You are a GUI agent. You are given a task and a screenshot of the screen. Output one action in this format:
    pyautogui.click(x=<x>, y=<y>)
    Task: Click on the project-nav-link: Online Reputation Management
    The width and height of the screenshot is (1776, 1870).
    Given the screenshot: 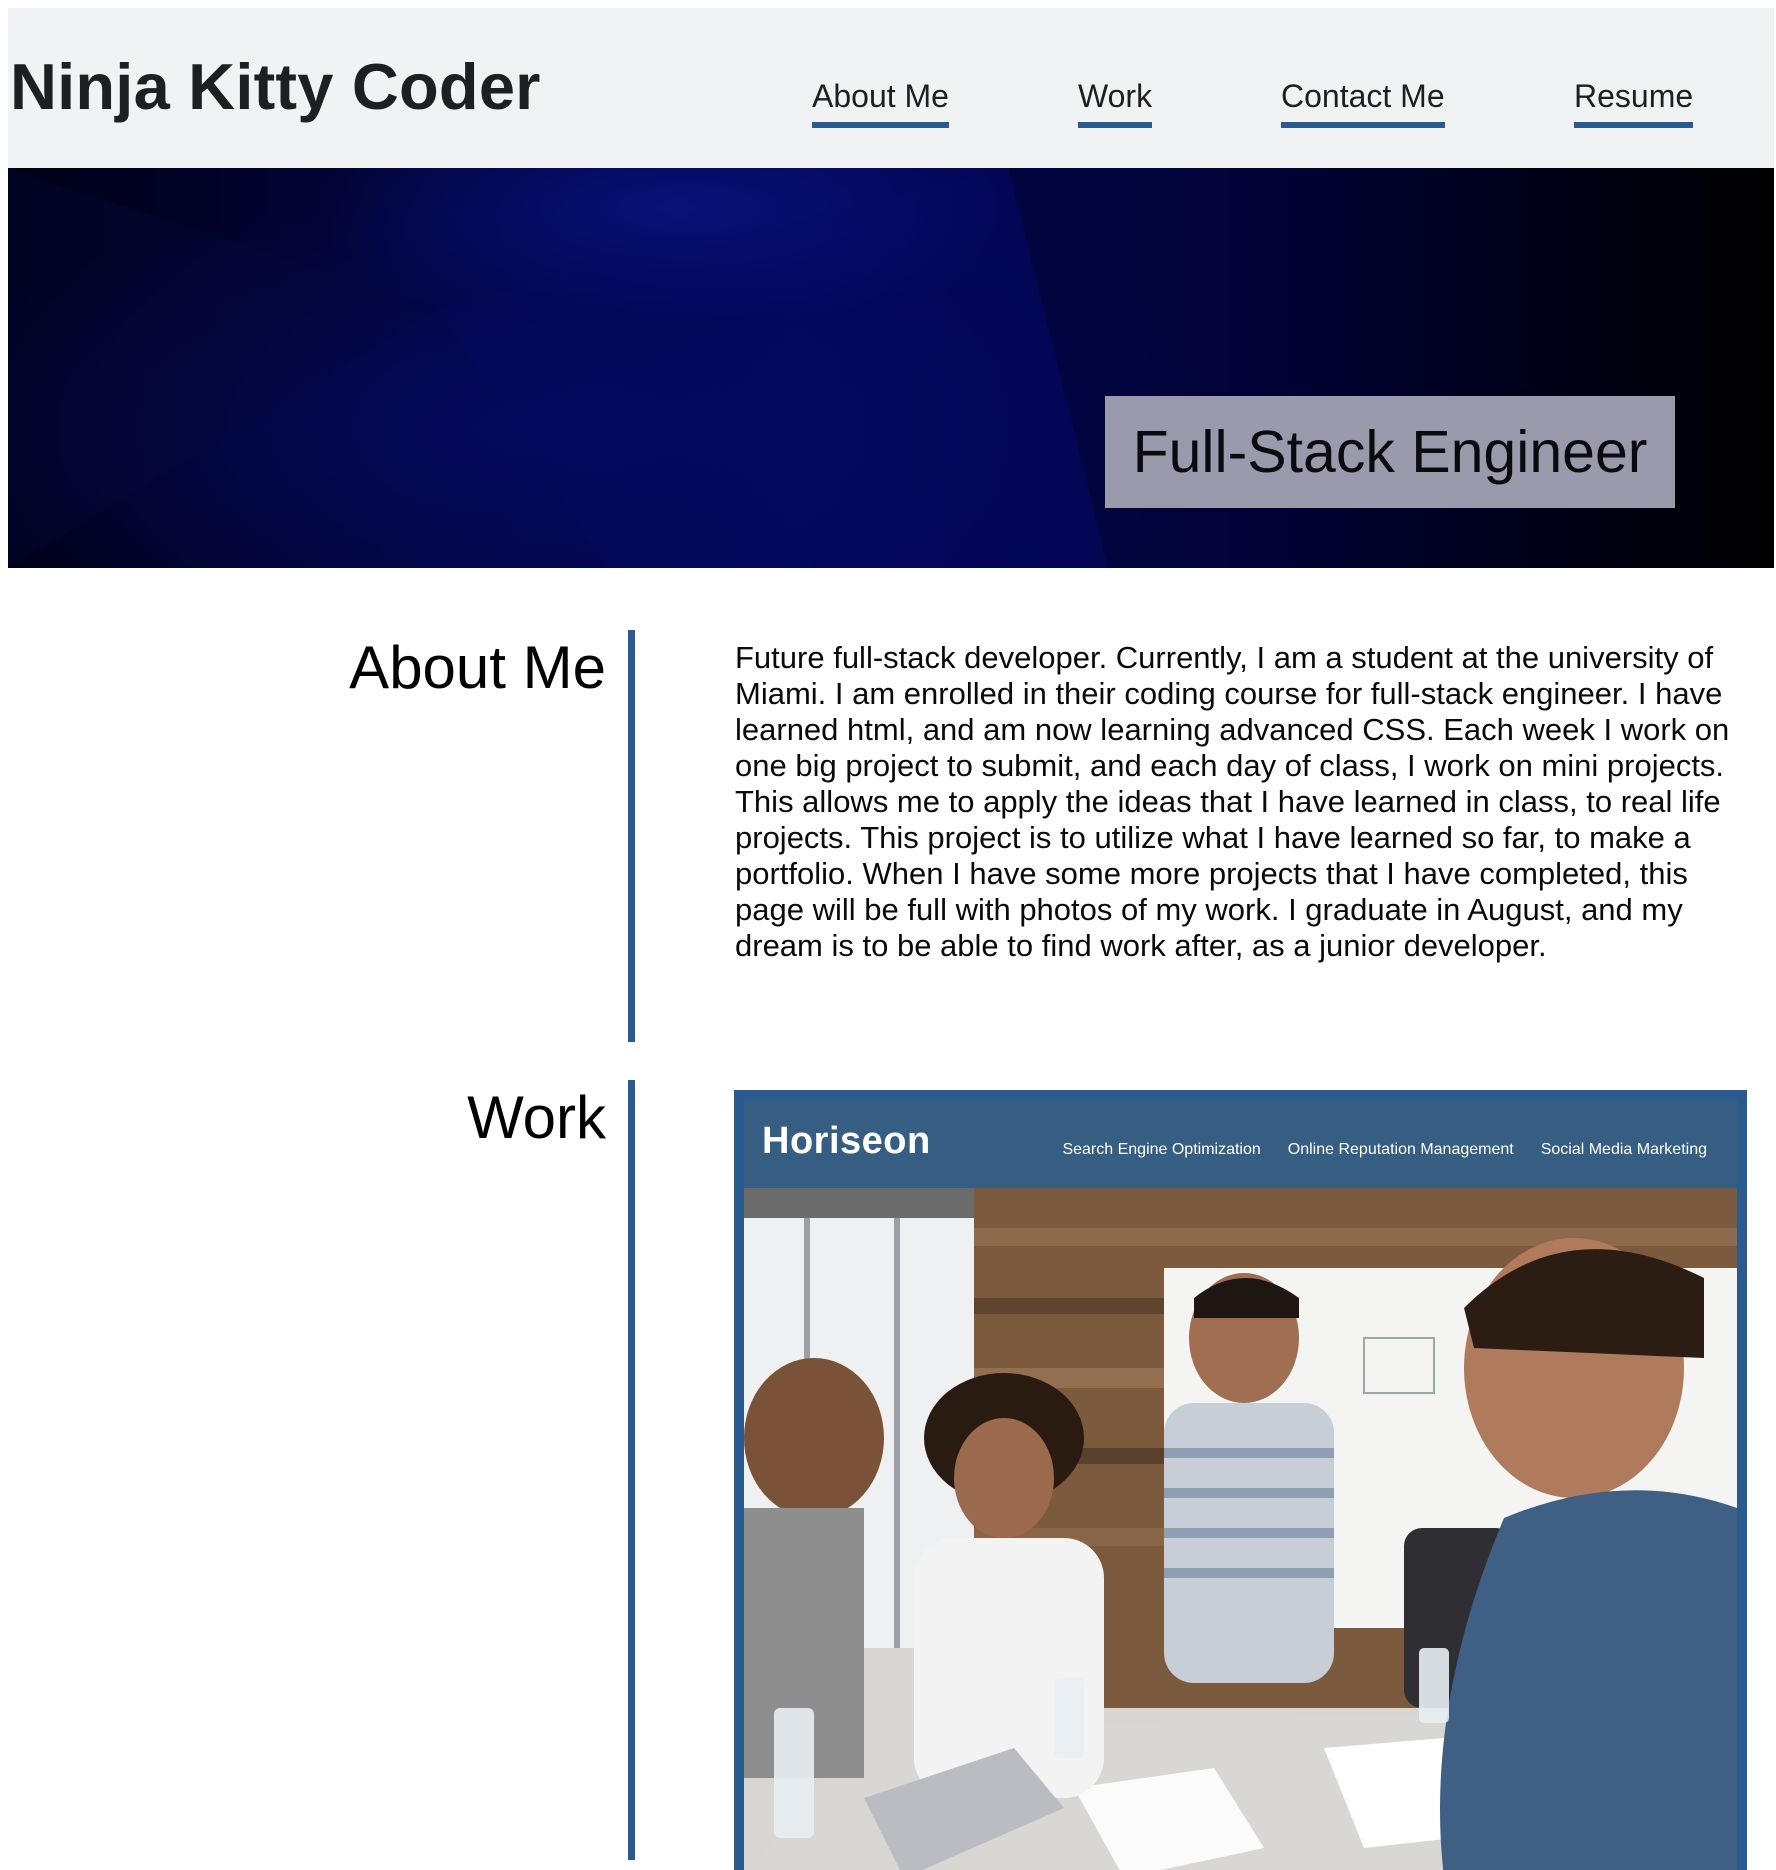 What is the action you would take?
    pyautogui.click(x=1400, y=1149)
    